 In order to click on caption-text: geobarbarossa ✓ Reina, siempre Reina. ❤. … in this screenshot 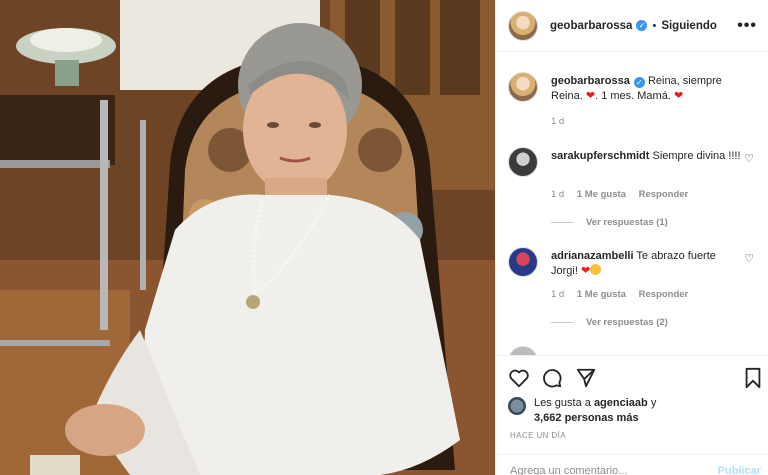, I will do `click(646, 89)`.